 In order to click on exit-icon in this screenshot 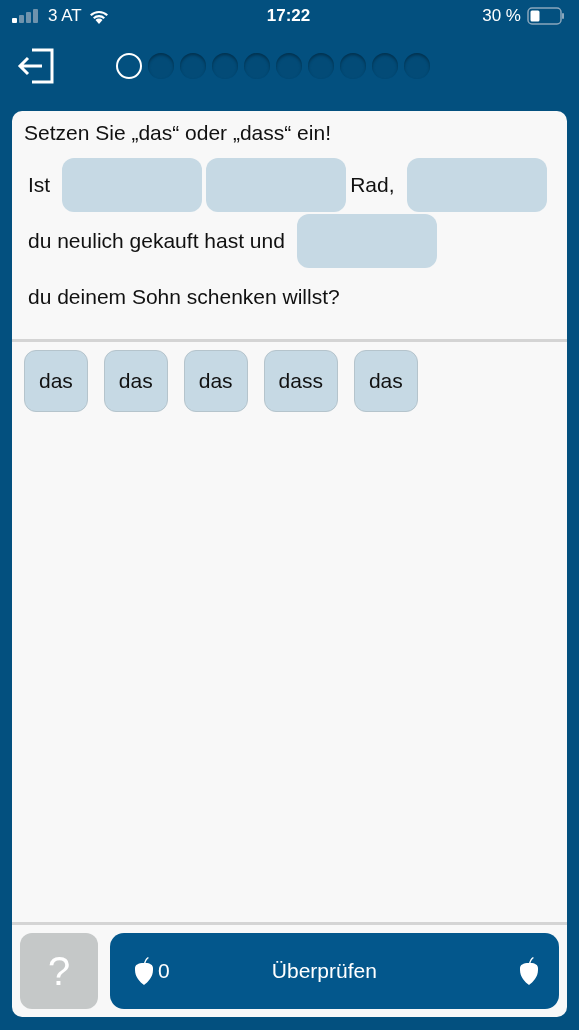, I will do `click(36, 66)`.